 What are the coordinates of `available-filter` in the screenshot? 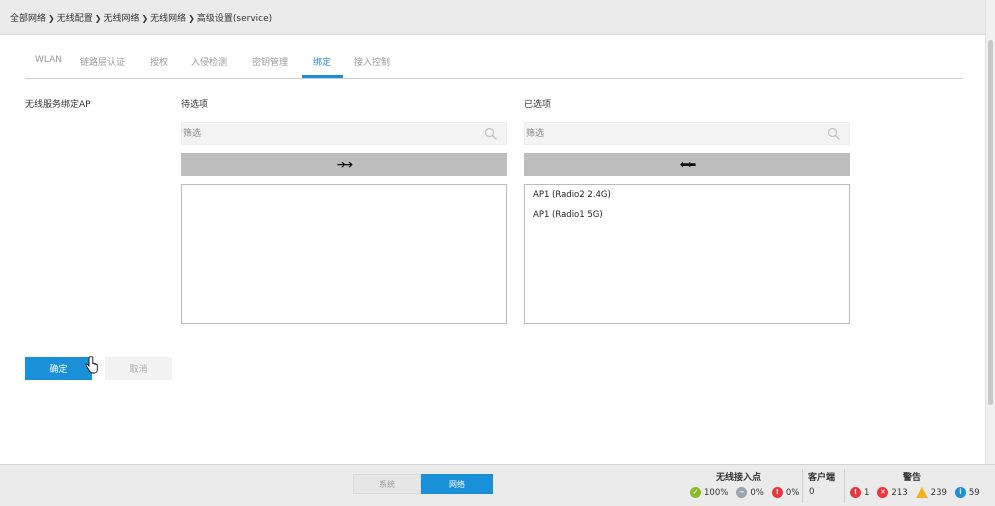 It's located at (344, 133).